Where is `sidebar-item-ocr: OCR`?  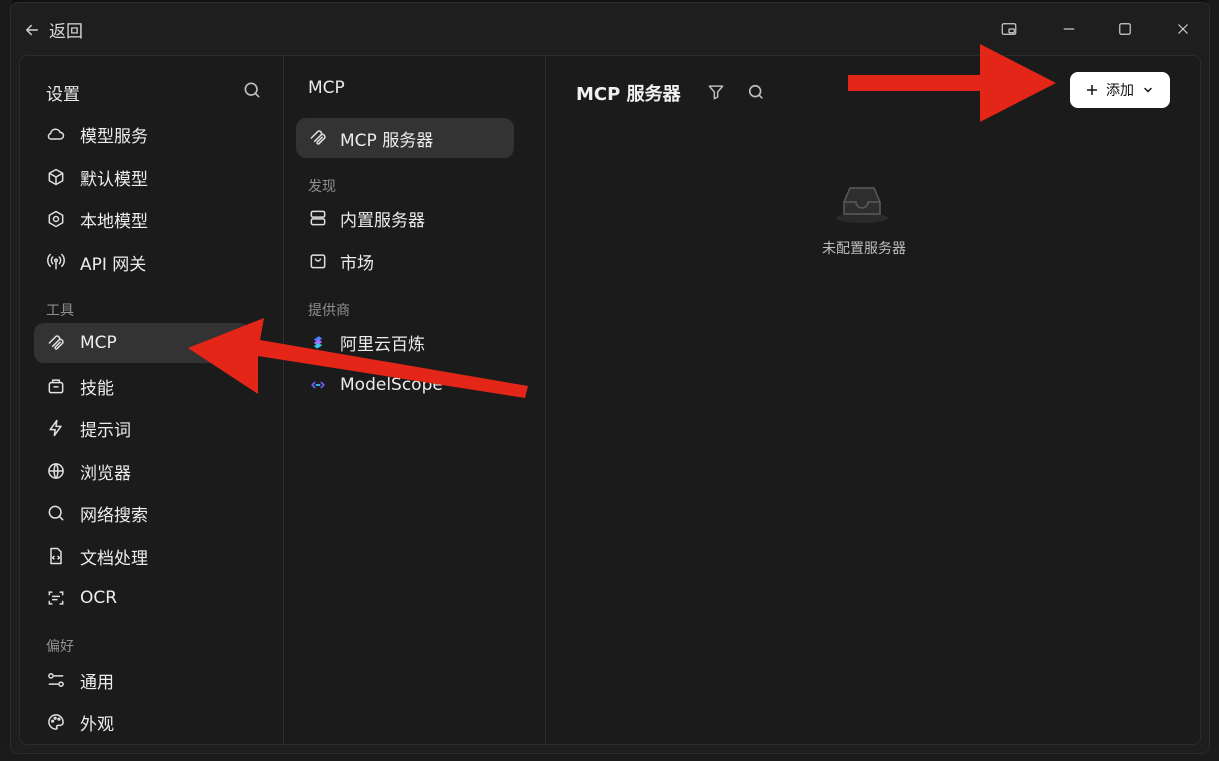
sidebar-item-ocr: OCR is located at coordinates (142, 598).